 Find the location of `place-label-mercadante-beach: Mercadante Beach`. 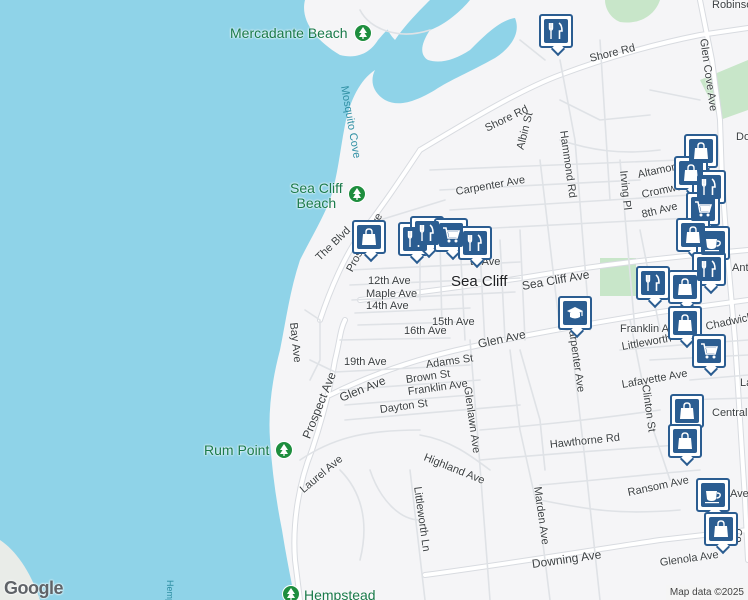

place-label-mercadante-beach: Mercadante Beach is located at coordinates (289, 33).